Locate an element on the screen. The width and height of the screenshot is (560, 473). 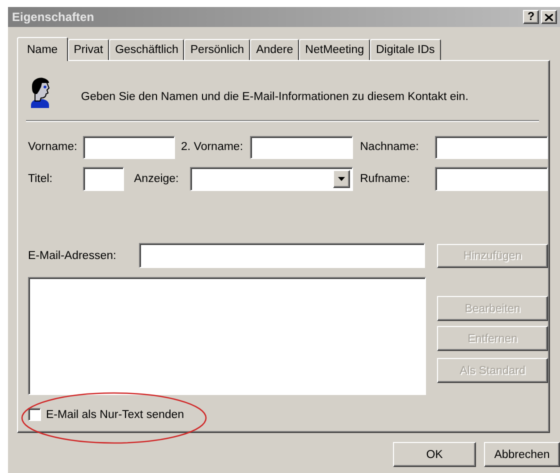
dropdown-button is located at coordinates (341, 179).